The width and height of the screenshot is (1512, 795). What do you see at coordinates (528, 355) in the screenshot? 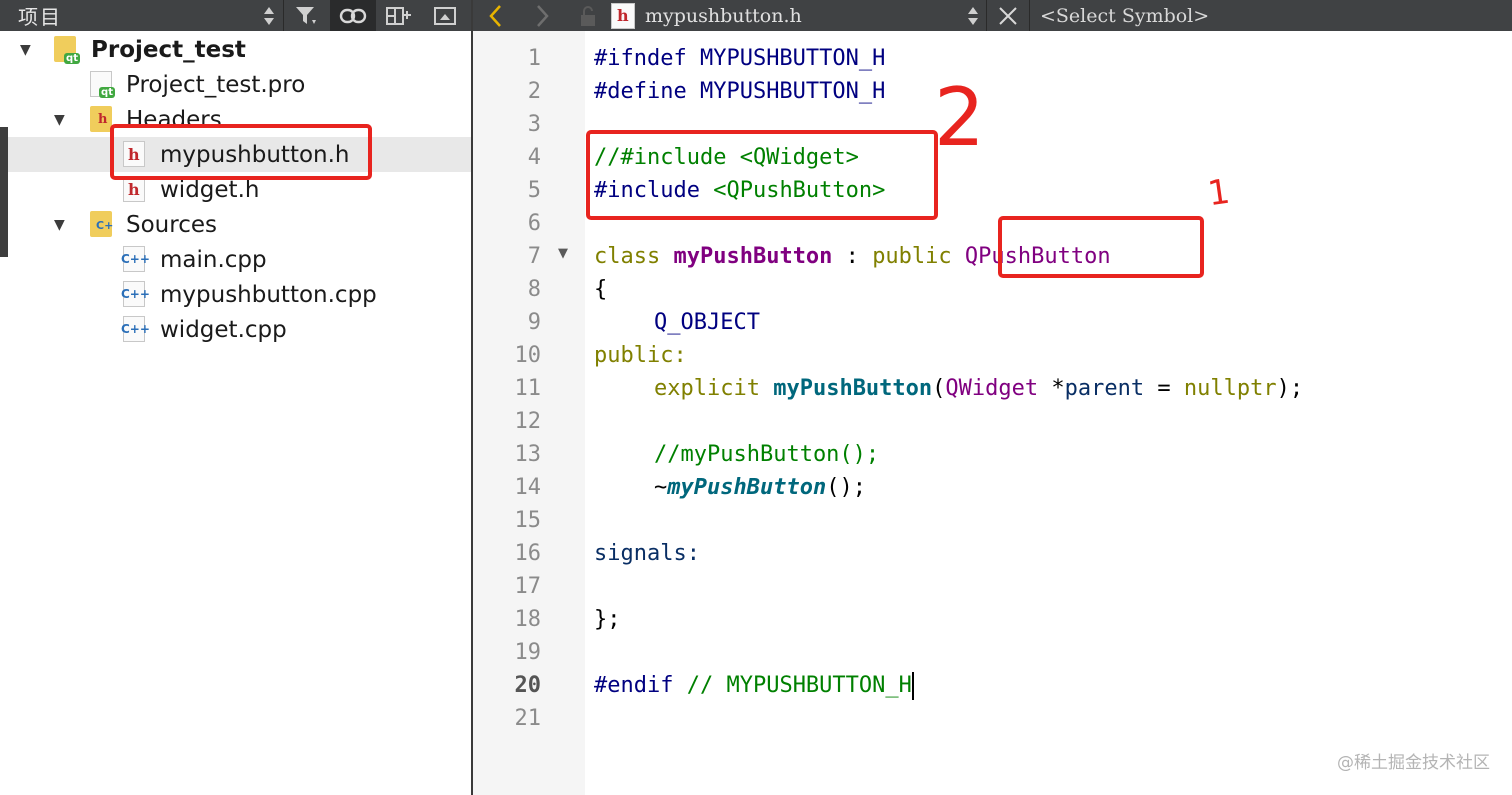
I see `line-number: 10` at bounding box center [528, 355].